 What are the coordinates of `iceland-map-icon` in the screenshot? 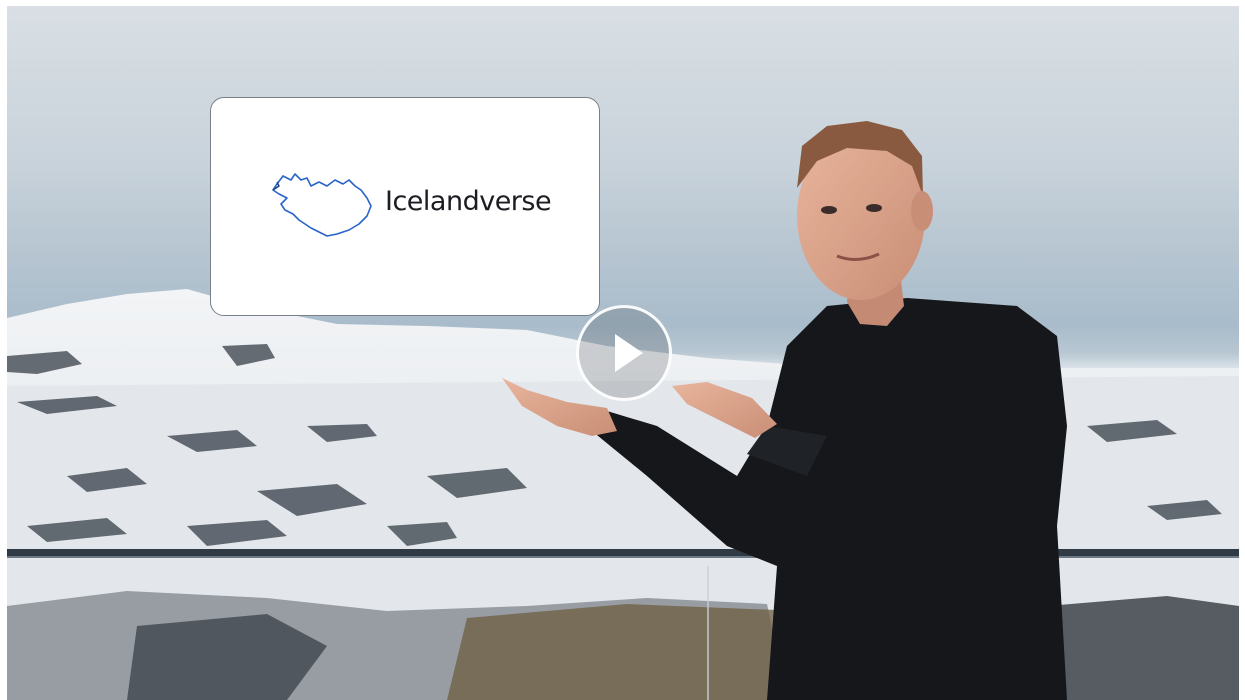 It's located at (322, 205).